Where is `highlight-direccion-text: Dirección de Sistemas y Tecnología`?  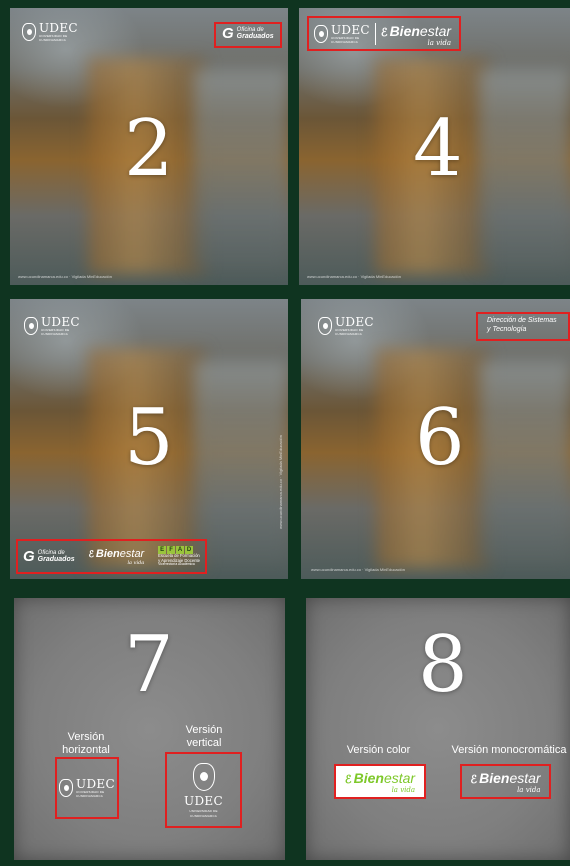
highlight-direccion-text: Dirección de Sistemas y Tecnología is located at coordinates (523, 326).